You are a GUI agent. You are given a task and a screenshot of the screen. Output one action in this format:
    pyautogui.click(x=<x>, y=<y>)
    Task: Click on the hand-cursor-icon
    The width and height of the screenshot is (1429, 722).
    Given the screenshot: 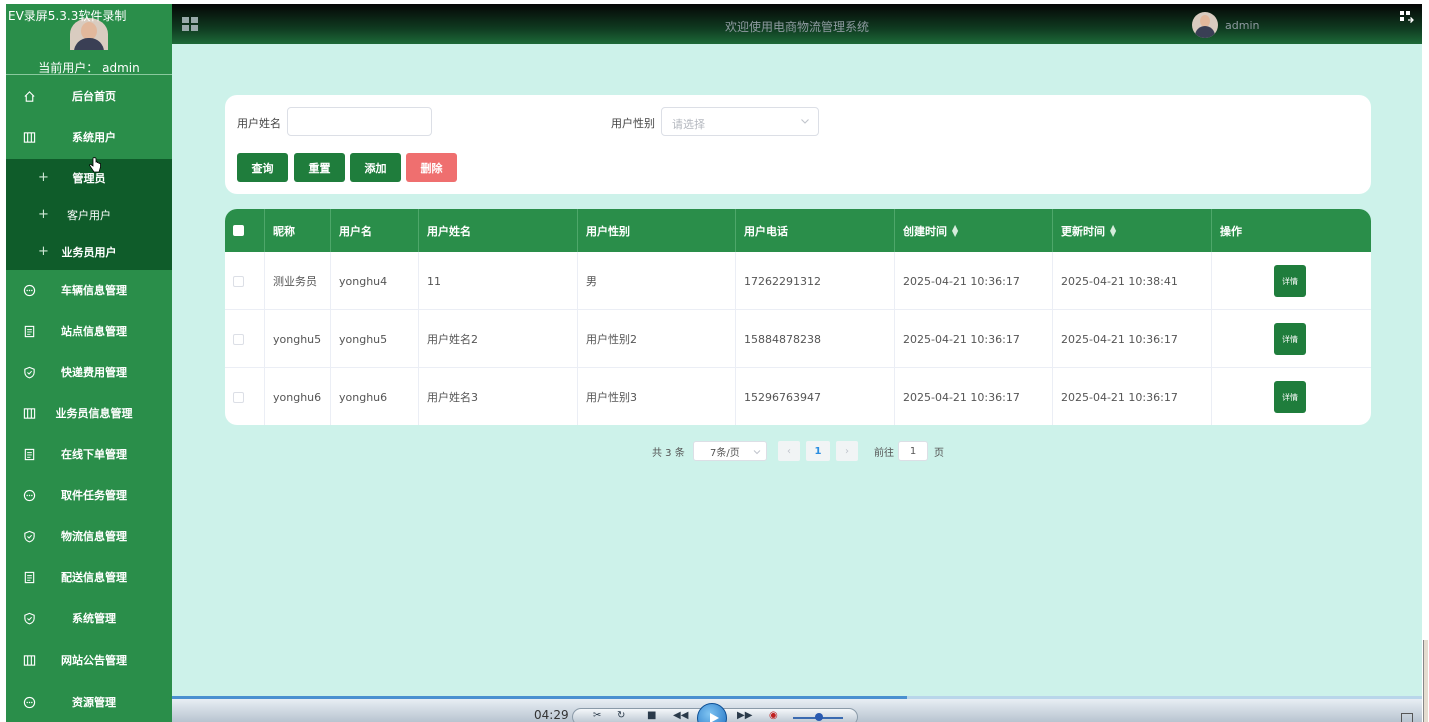 What is the action you would take?
    pyautogui.click(x=95, y=165)
    